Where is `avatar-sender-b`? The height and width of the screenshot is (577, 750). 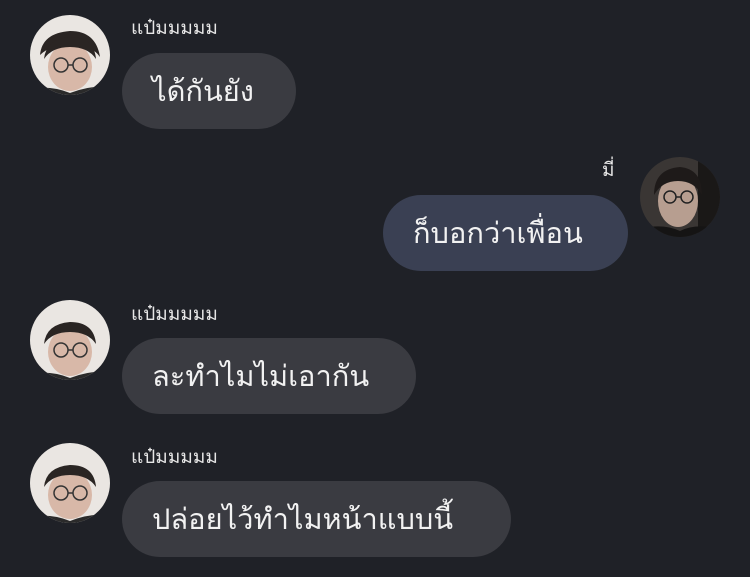 avatar-sender-b is located at coordinates (680, 197).